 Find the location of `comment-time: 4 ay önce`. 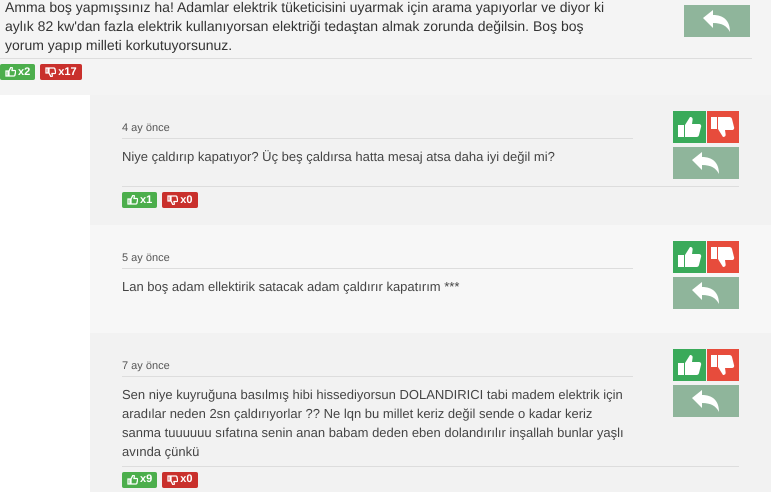

comment-time: 4 ay önce is located at coordinates (377, 129).